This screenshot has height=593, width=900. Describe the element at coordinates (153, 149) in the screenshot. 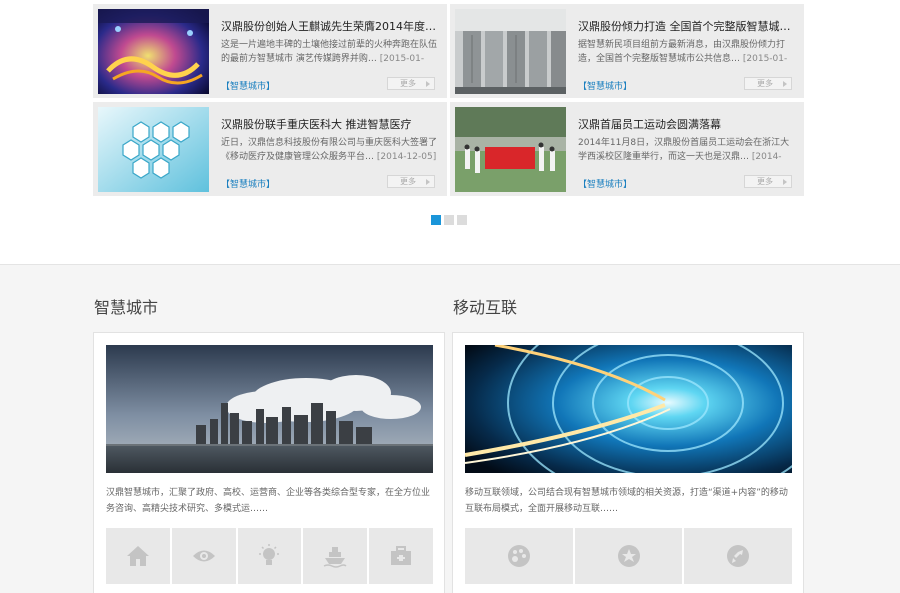

I see `news-thumbnail-medical` at that location.